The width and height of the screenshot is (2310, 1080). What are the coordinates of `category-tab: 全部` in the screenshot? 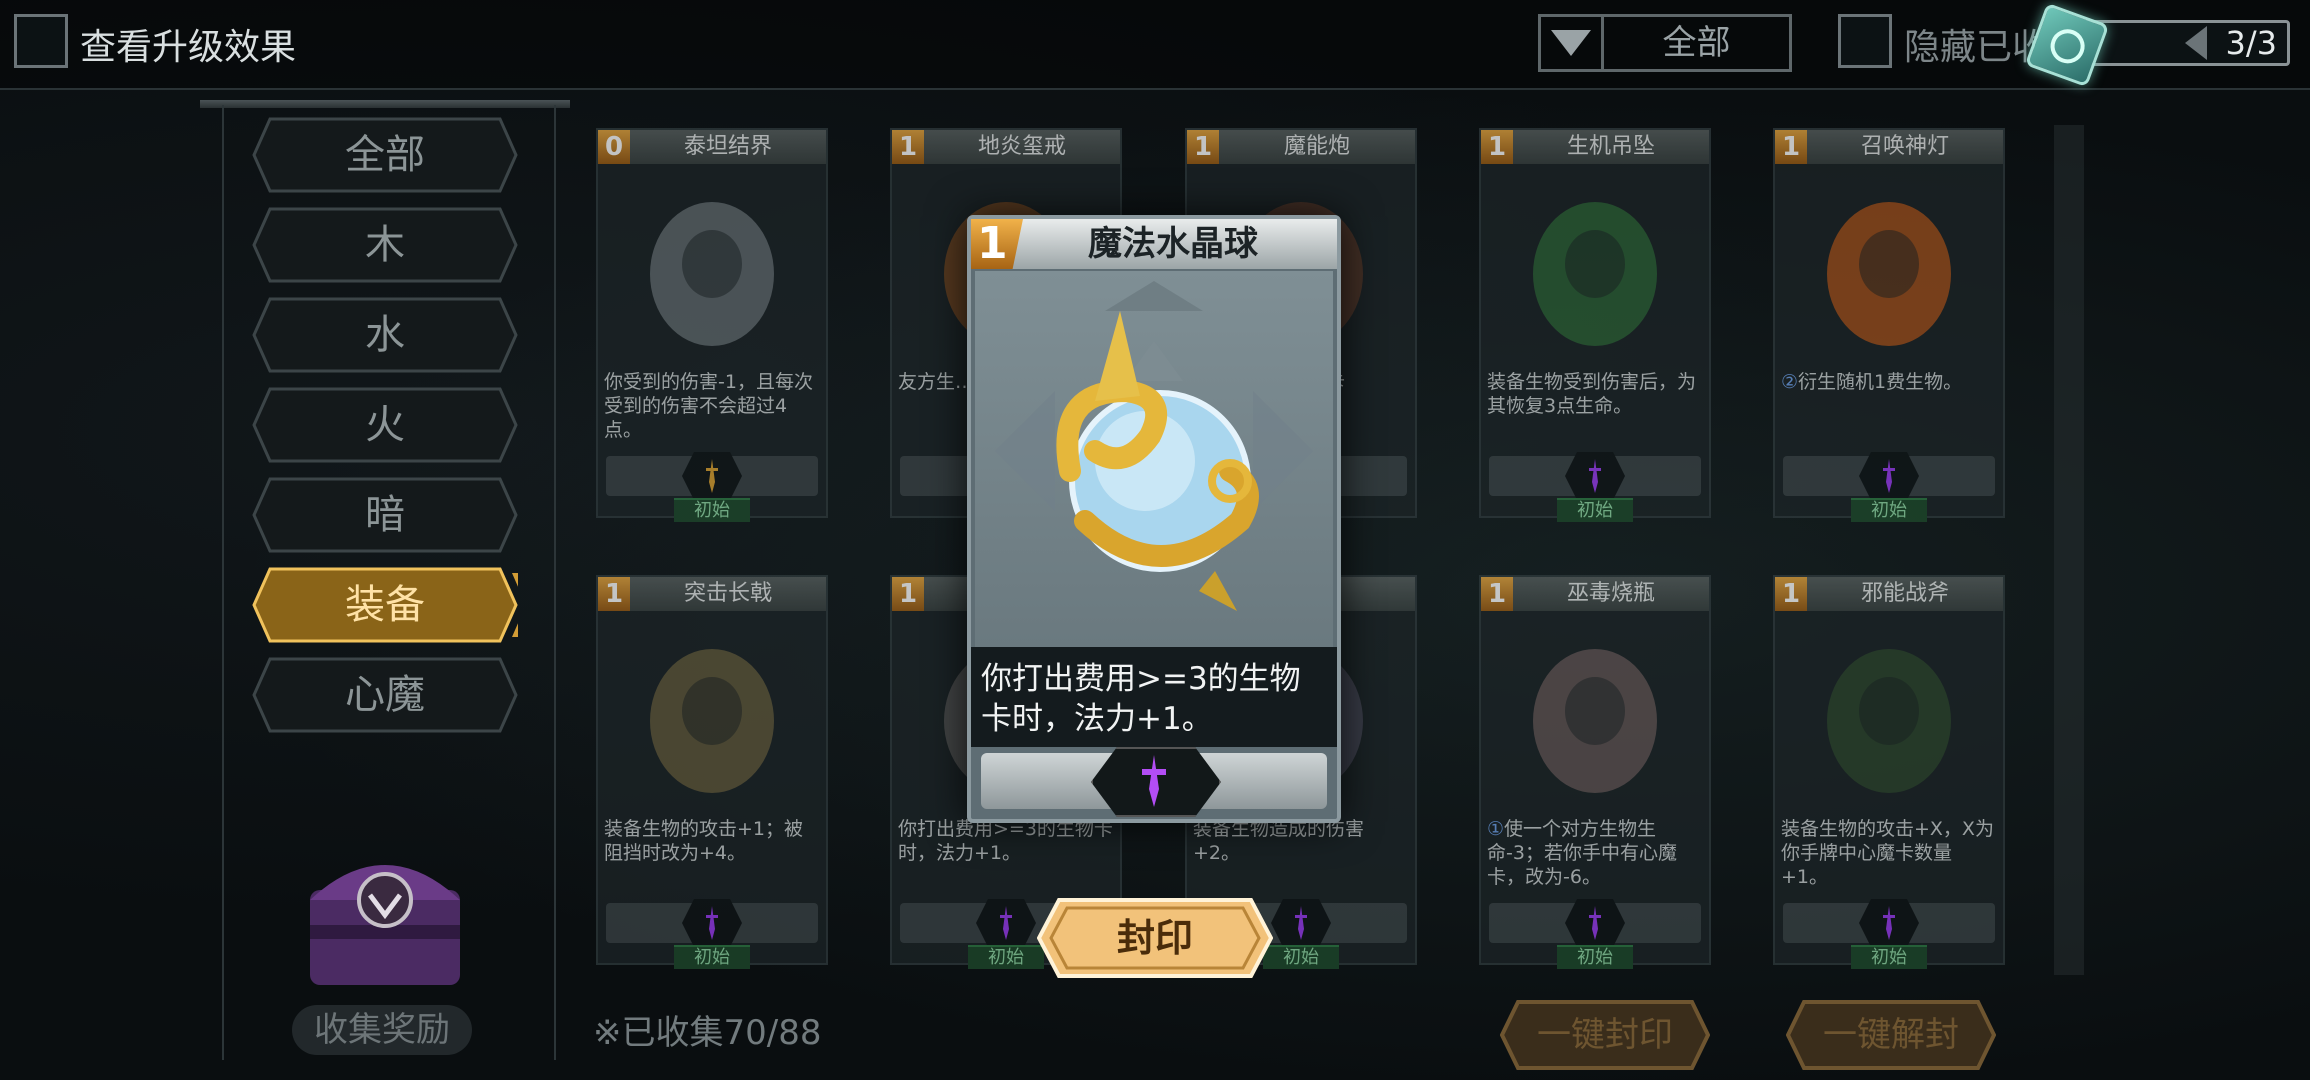 It's located at (385, 155).